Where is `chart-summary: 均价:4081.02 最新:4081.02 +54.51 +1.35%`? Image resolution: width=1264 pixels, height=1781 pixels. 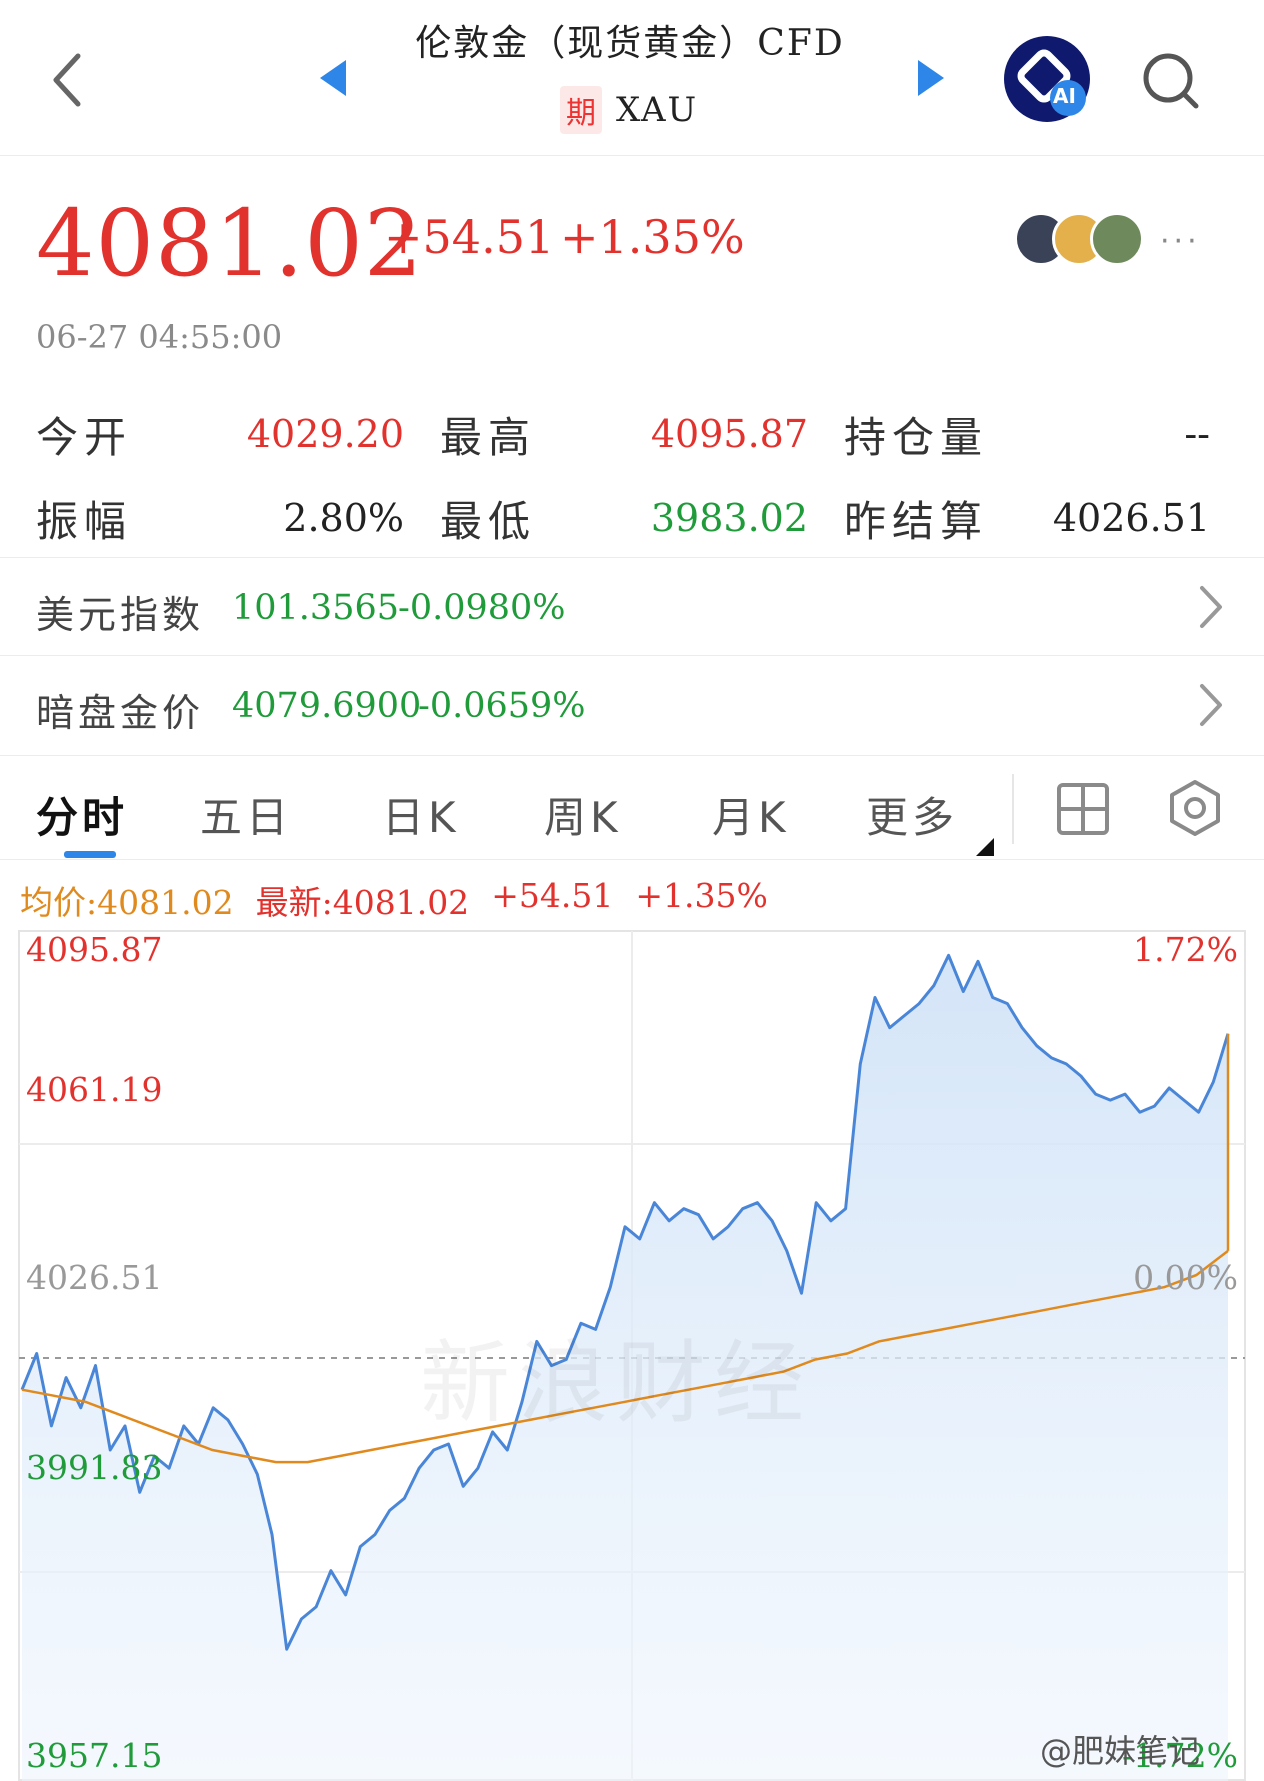
chart-summary: 均价:4081.02 最新:4081.02 +54.51 +1.35% is located at coordinates (394, 900).